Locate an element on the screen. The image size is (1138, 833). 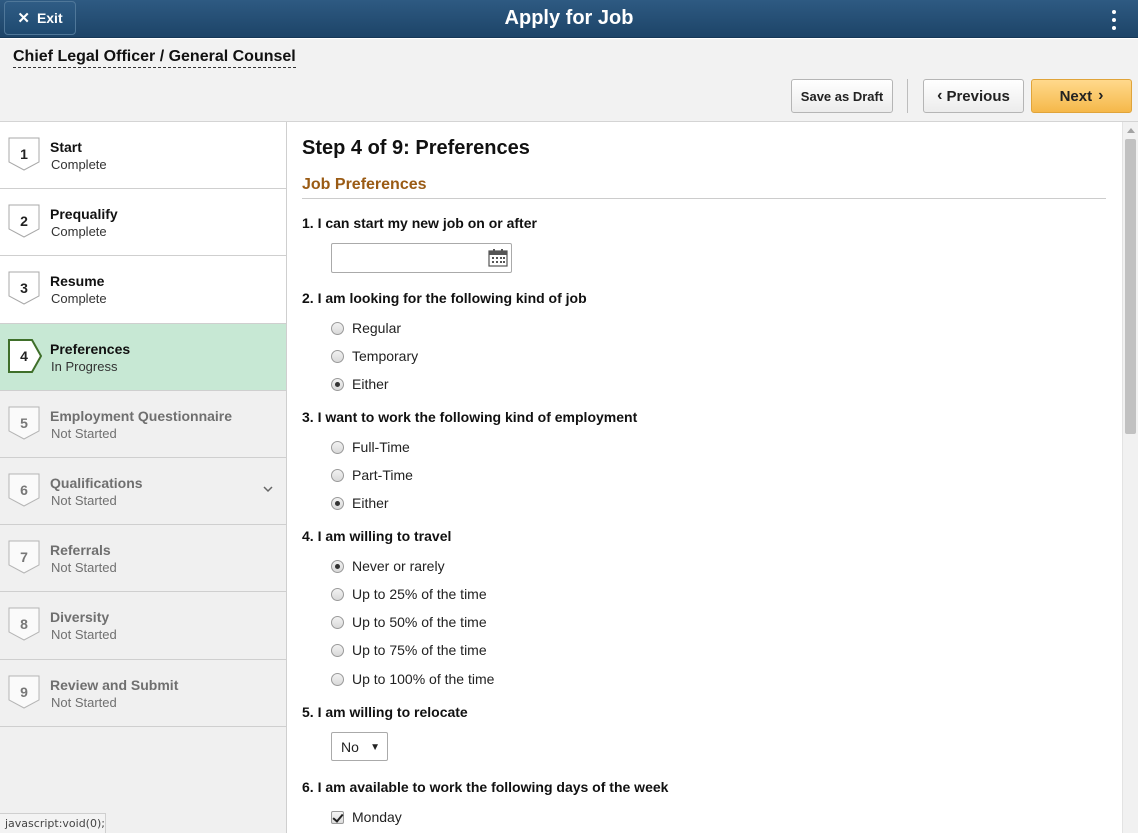
step-review-and-submit: 9 Review and Submit Not Started is located at coordinates (143, 693).